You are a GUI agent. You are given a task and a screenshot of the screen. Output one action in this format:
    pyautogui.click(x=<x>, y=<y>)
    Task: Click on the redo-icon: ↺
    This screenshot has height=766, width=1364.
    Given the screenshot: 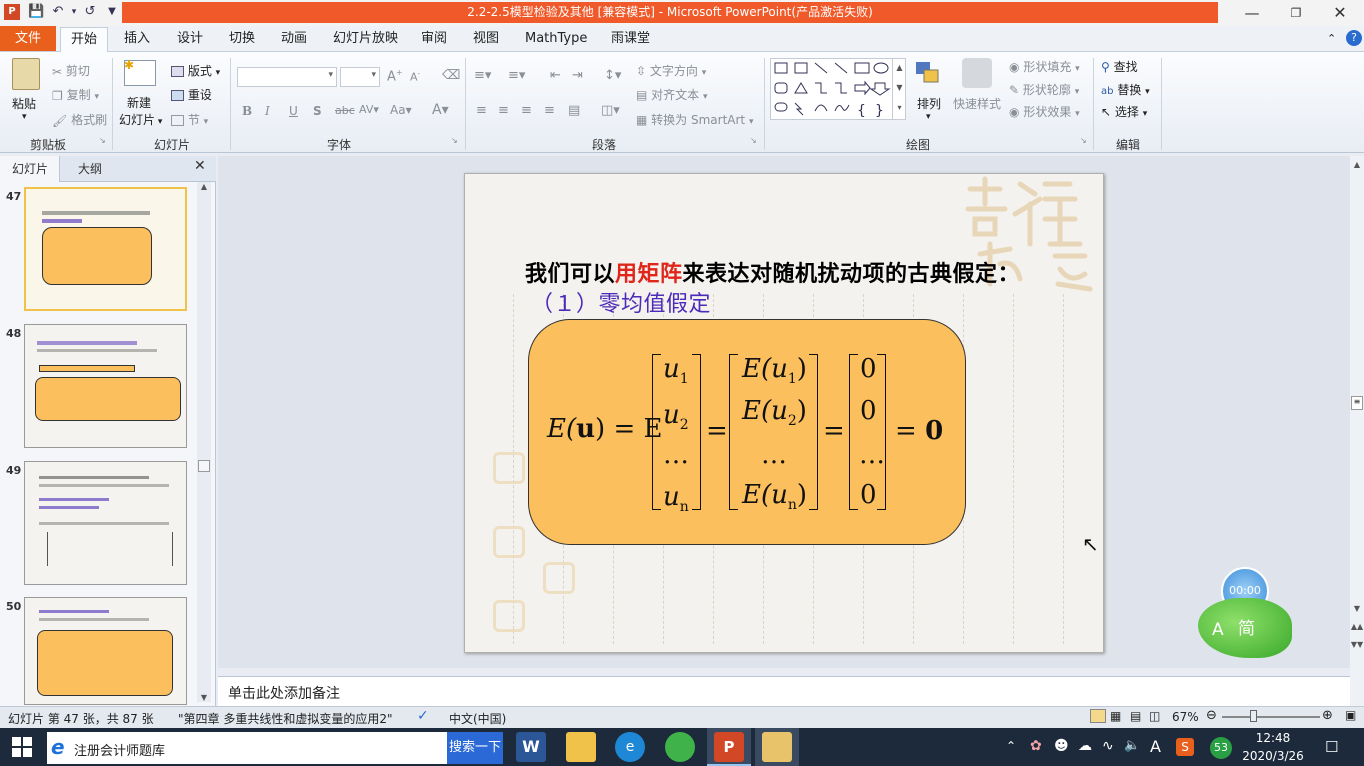 What is the action you would take?
    pyautogui.click(x=90, y=12)
    